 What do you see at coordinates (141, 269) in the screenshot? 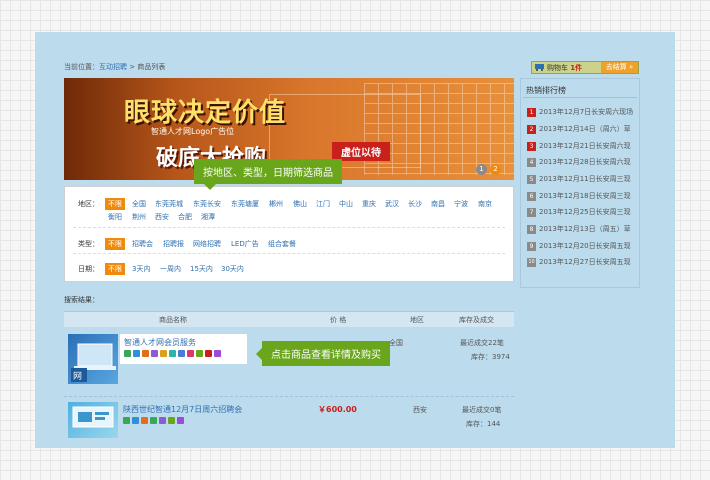
I see `filter-date-option: 3天内` at bounding box center [141, 269].